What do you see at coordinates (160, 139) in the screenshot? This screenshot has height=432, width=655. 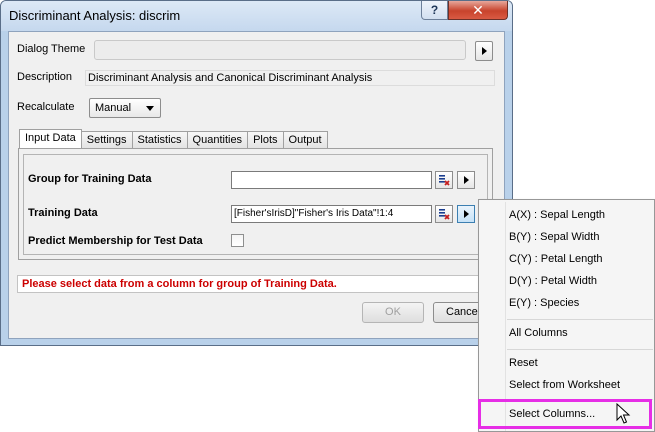 I see `tab-statistics: Statistics` at bounding box center [160, 139].